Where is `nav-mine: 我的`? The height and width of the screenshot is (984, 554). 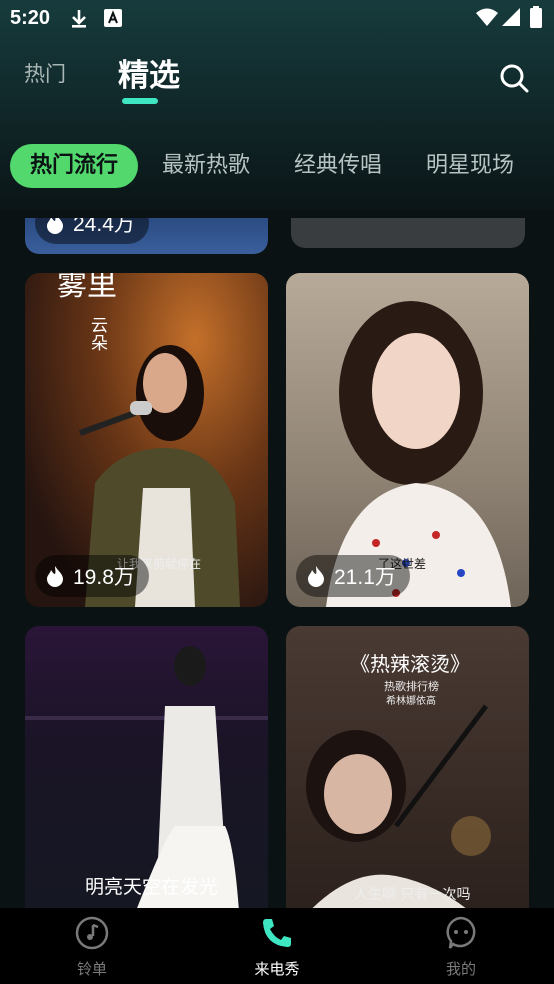
nav-mine: 我的 is located at coordinates (461, 947).